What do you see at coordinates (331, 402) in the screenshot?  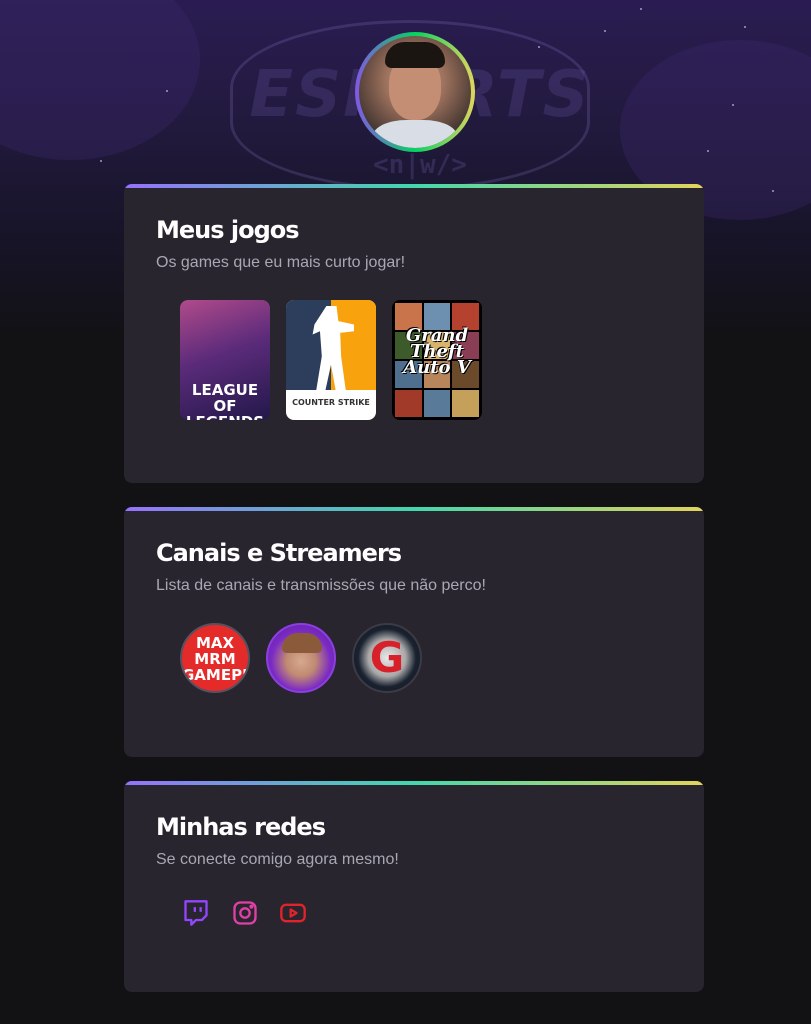 I see `game-cover-text: COUNTER STRIKE` at bounding box center [331, 402].